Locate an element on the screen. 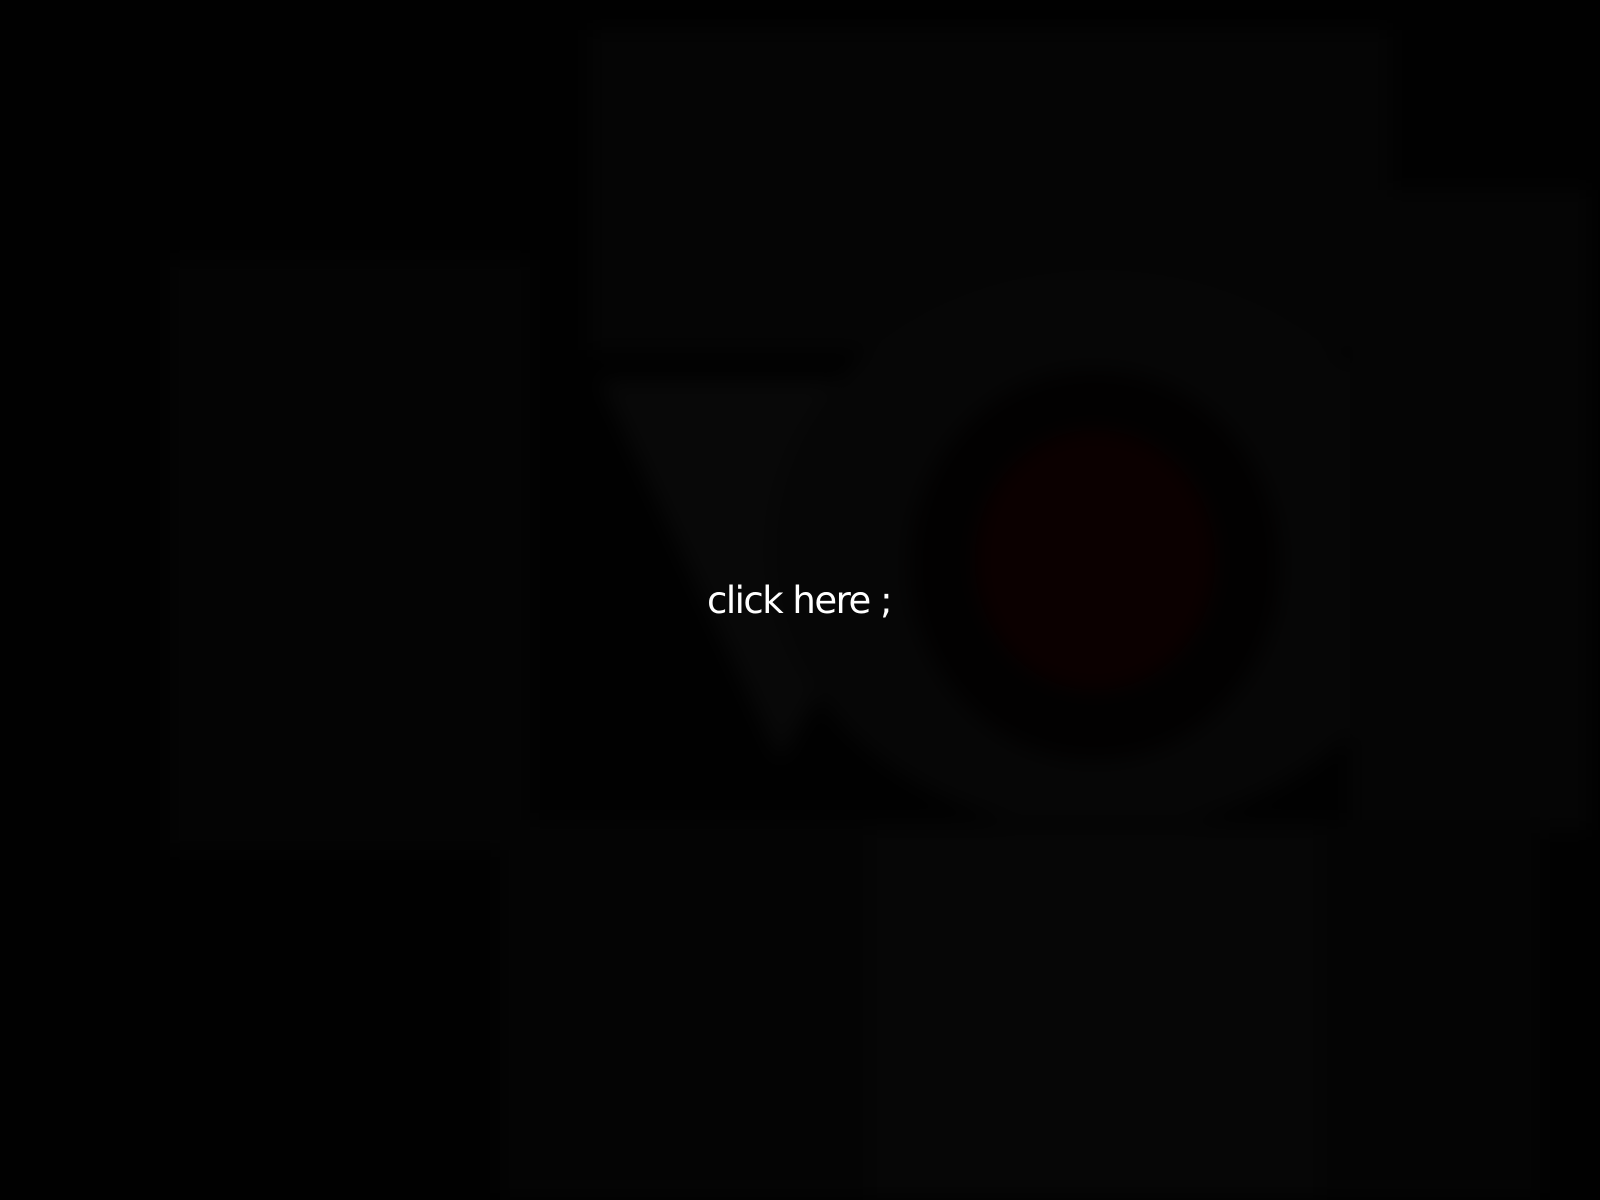 The height and width of the screenshot is (1200, 1600). background-panel-left is located at coordinates (350, 555).